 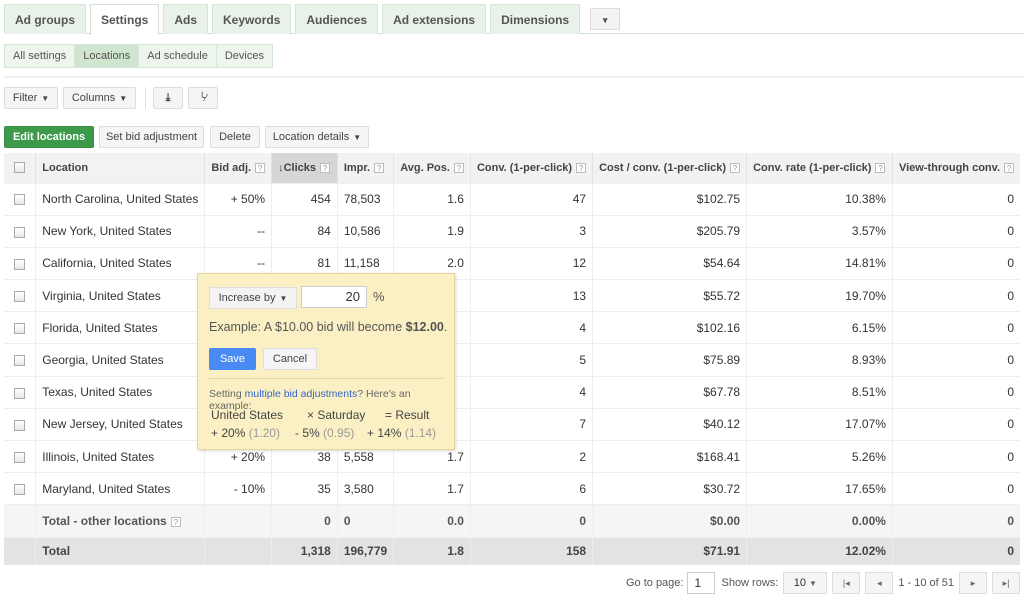 What do you see at coordinates (434, 19) in the screenshot?
I see `tab-ad-extensions: Ad extensions` at bounding box center [434, 19].